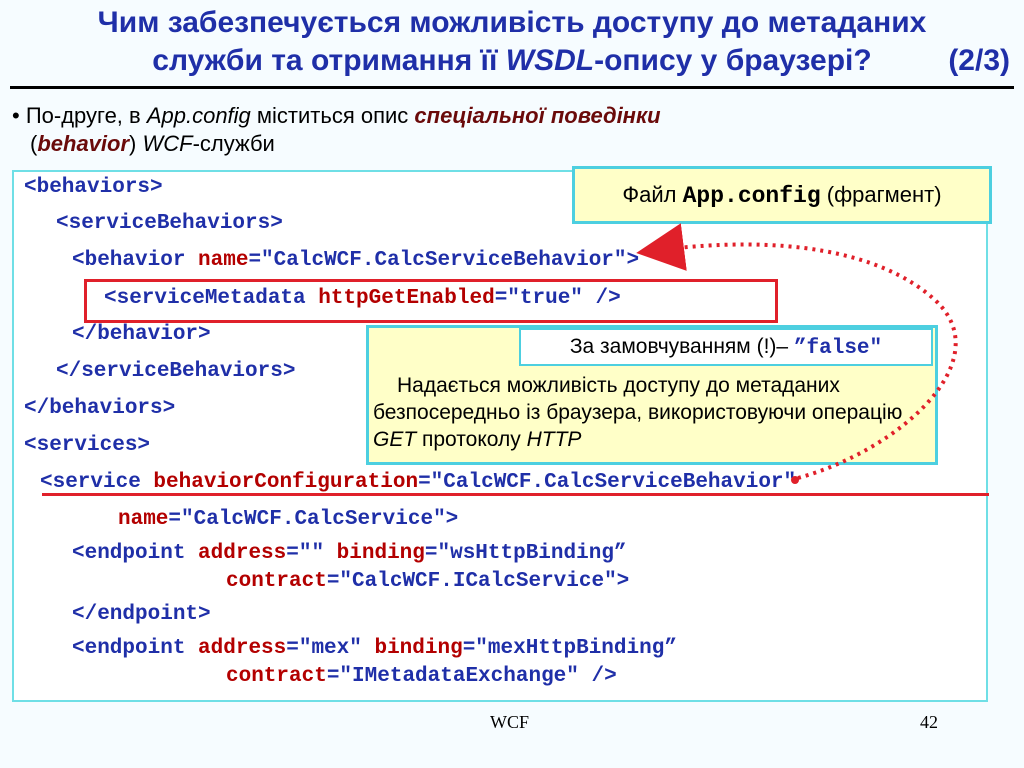  I want to click on arrow-origin-dot, so click(795, 480).